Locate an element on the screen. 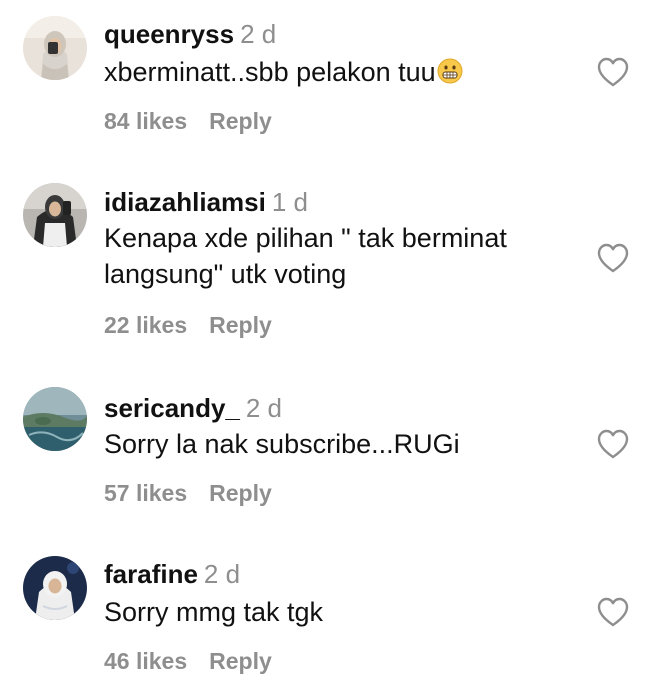 This screenshot has height=688, width=660. username: idiazahliamsi is located at coordinates (185, 202).